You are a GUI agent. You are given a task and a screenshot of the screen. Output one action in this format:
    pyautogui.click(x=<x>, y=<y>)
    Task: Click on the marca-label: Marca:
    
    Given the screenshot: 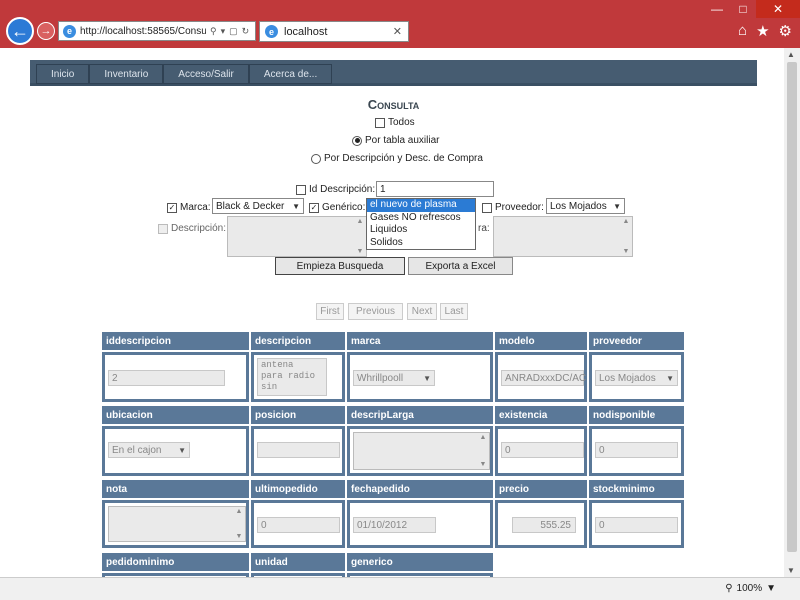 What is the action you would take?
    pyautogui.click(x=195, y=207)
    